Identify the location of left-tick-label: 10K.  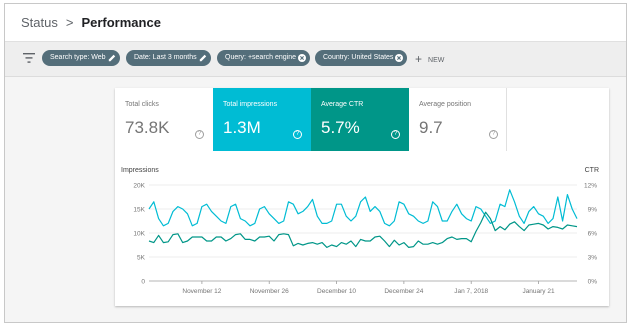
(139, 234).